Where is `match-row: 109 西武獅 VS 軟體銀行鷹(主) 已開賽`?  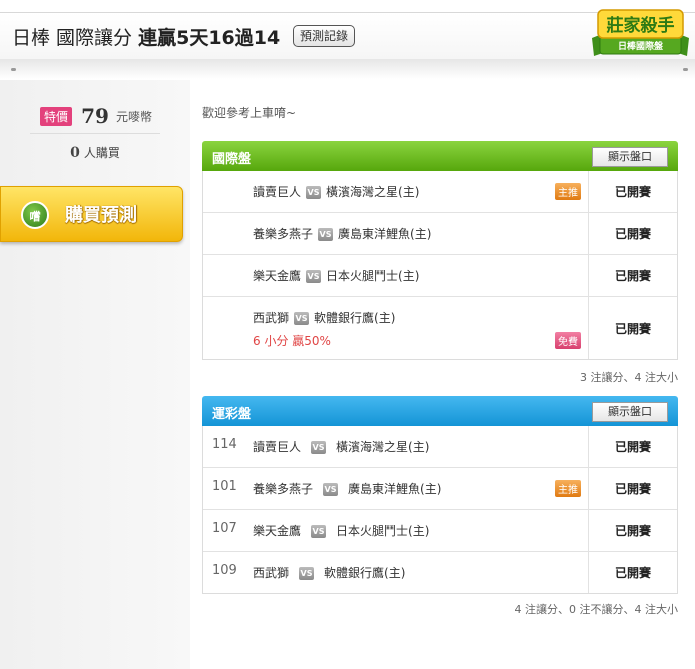
match-row: 109 西武獅 VS 軟體銀行鷹(主) 已開賽 is located at coordinates (440, 572).